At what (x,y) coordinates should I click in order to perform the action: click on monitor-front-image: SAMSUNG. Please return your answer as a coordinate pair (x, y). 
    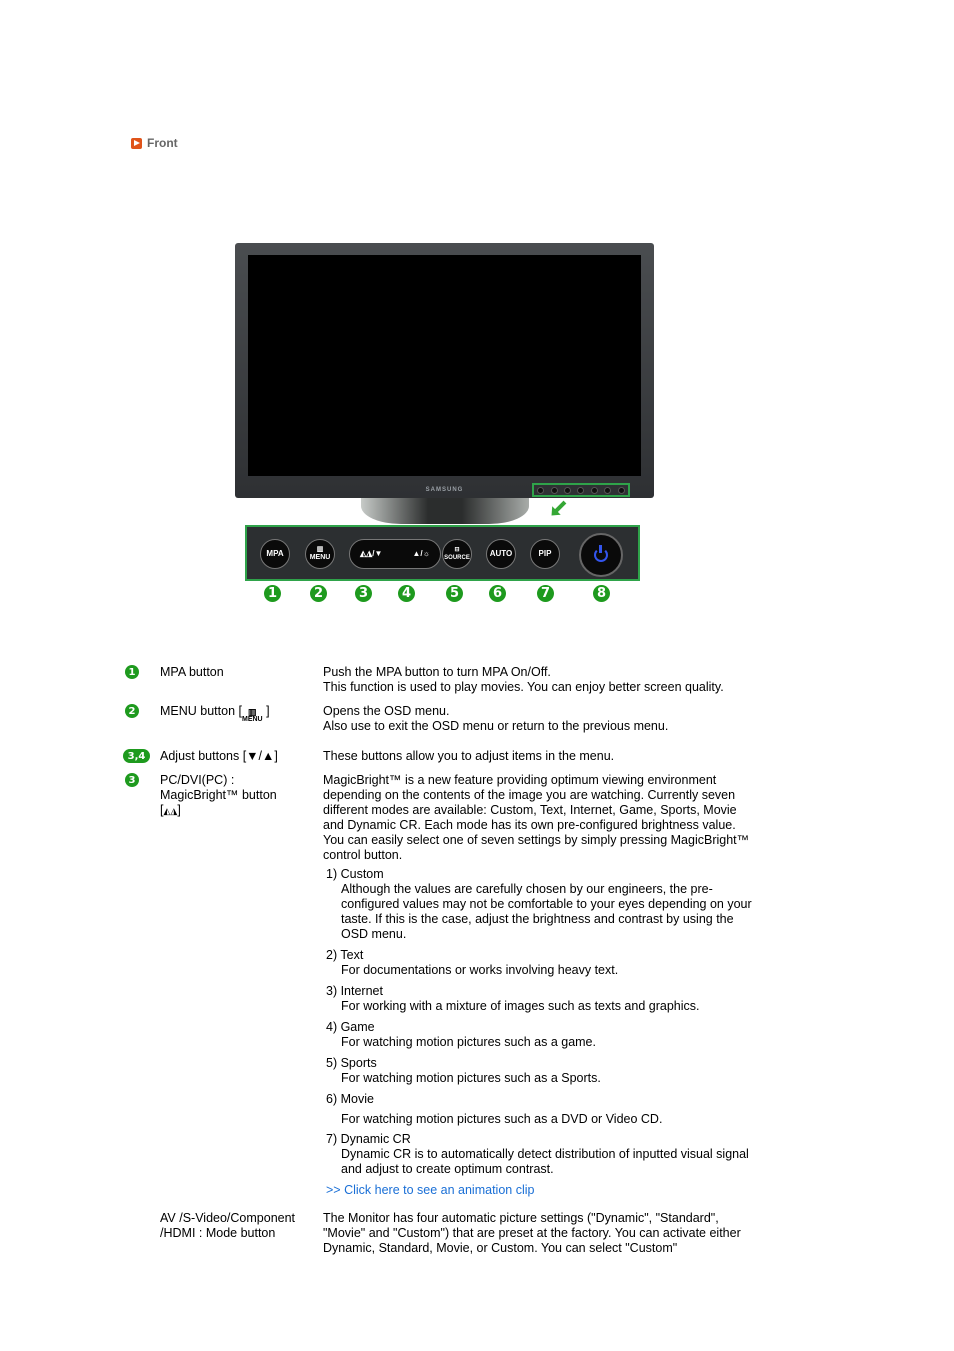
    Looking at the image, I should click on (444, 370).